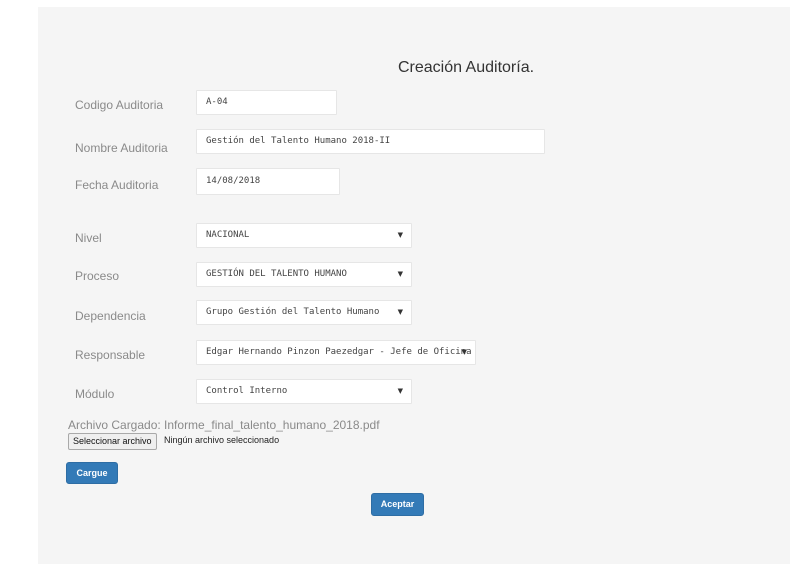  What do you see at coordinates (117, 185) in the screenshot?
I see `fecha-label: Fecha Auditoria` at bounding box center [117, 185].